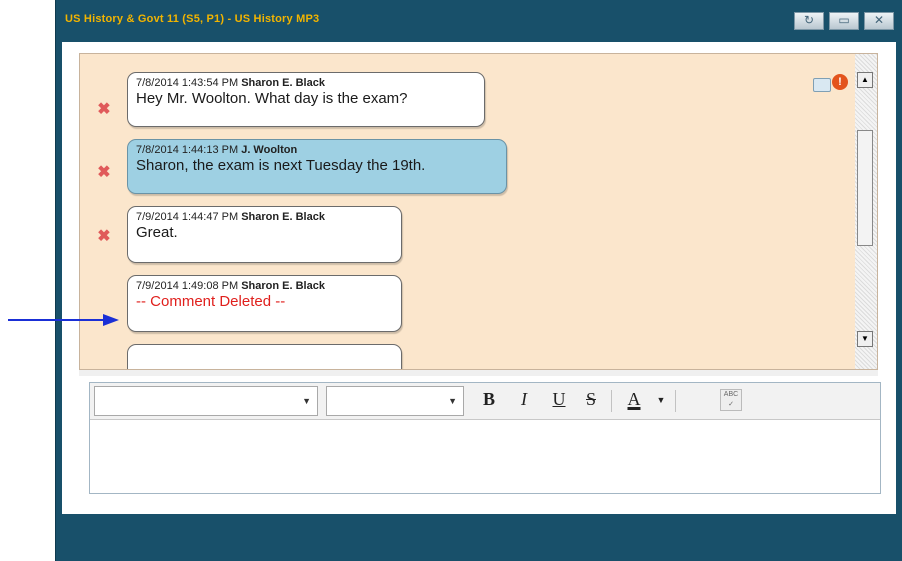 The height and width of the screenshot is (561, 902). I want to click on scroll-down-button: ▼, so click(865, 339).